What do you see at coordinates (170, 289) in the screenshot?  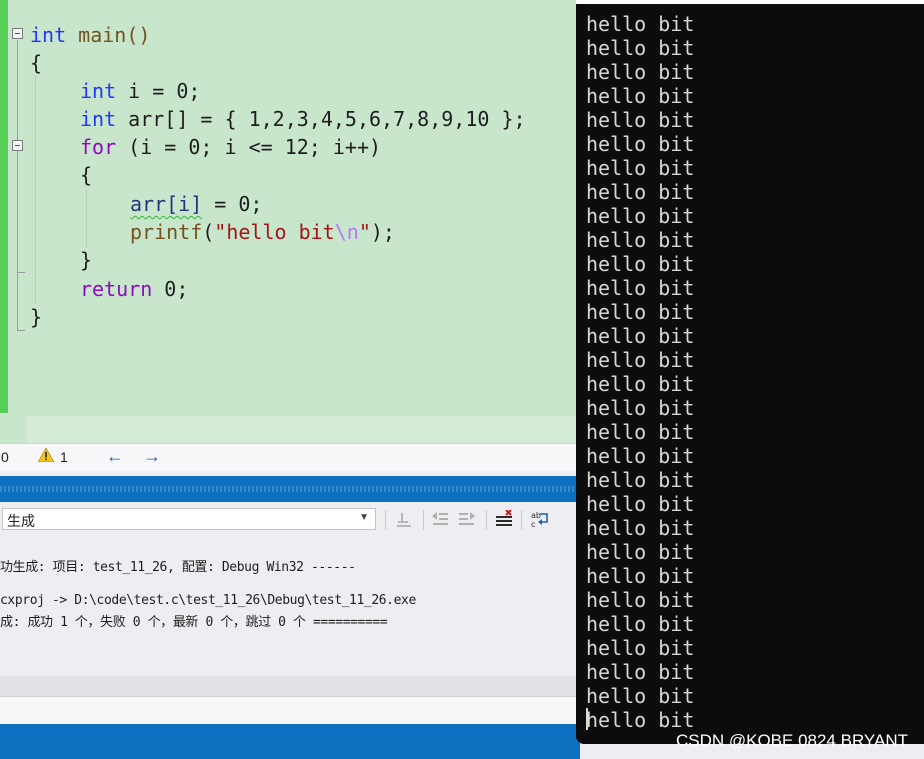 I see `code-text: 0;` at bounding box center [170, 289].